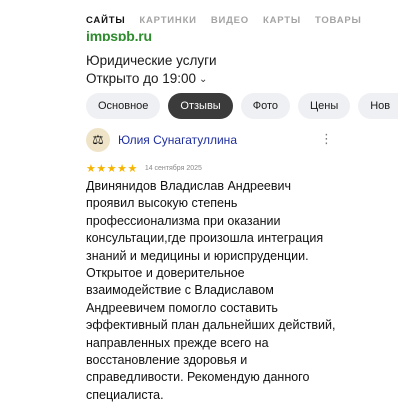 Image resolution: width=400 pixels, height=404 pixels. I want to click on section-chips: Основное Отзывы Фото Цены Нов, so click(242, 106).